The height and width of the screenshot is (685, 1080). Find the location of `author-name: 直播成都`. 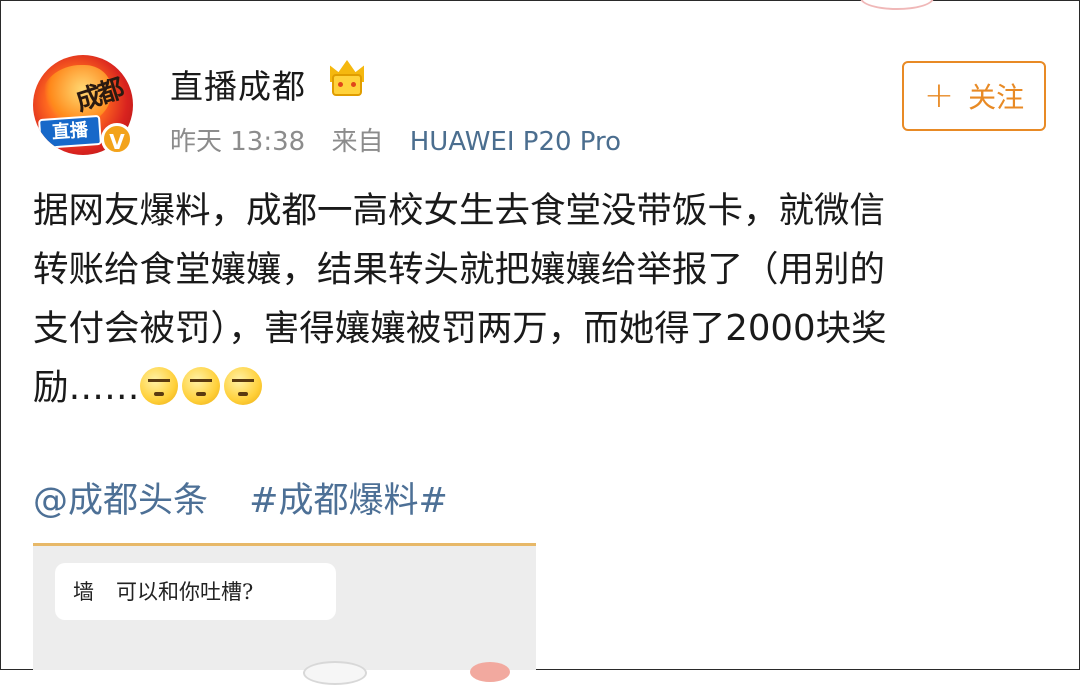

author-name: 直播成都 is located at coordinates (238, 84).